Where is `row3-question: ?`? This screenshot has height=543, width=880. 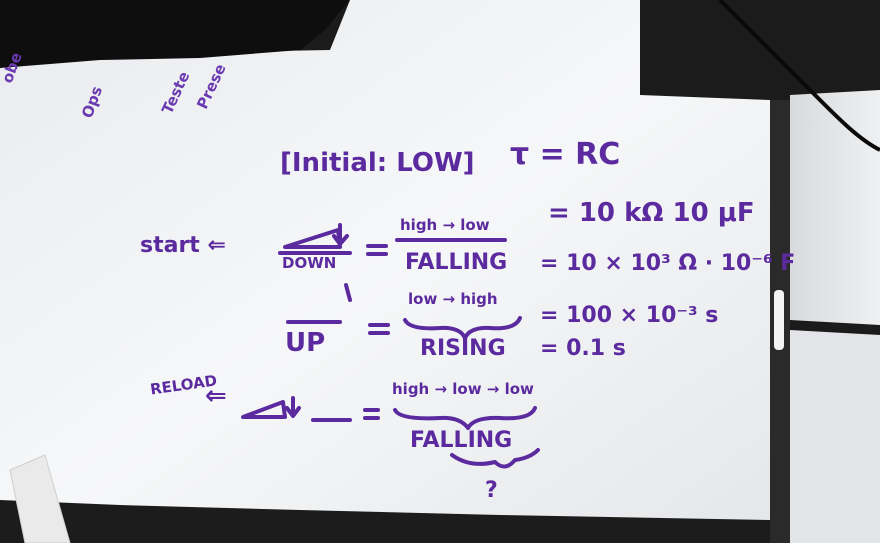
row3-question: ? is located at coordinates (491, 490).